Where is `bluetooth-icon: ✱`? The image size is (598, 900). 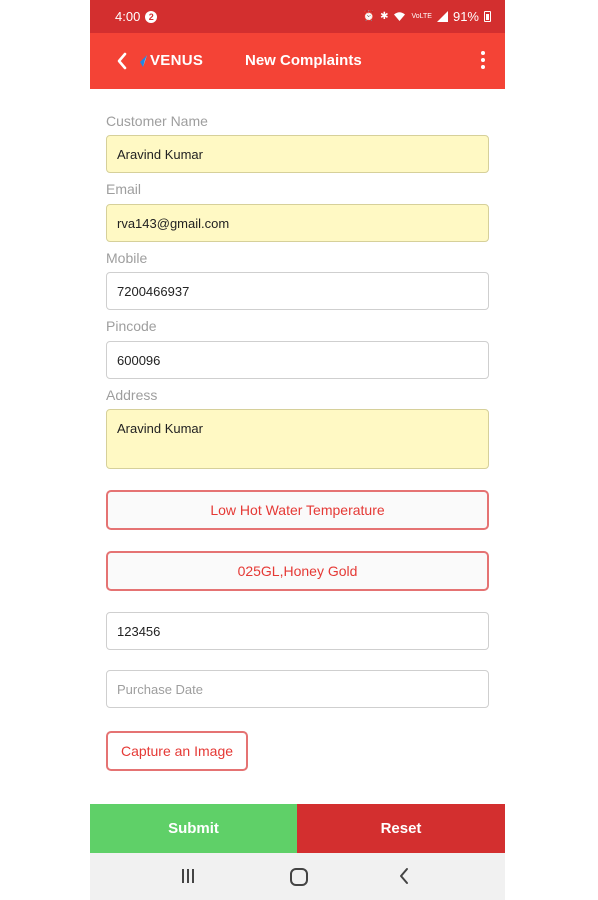
bluetooth-icon: ✱ is located at coordinates (384, 16).